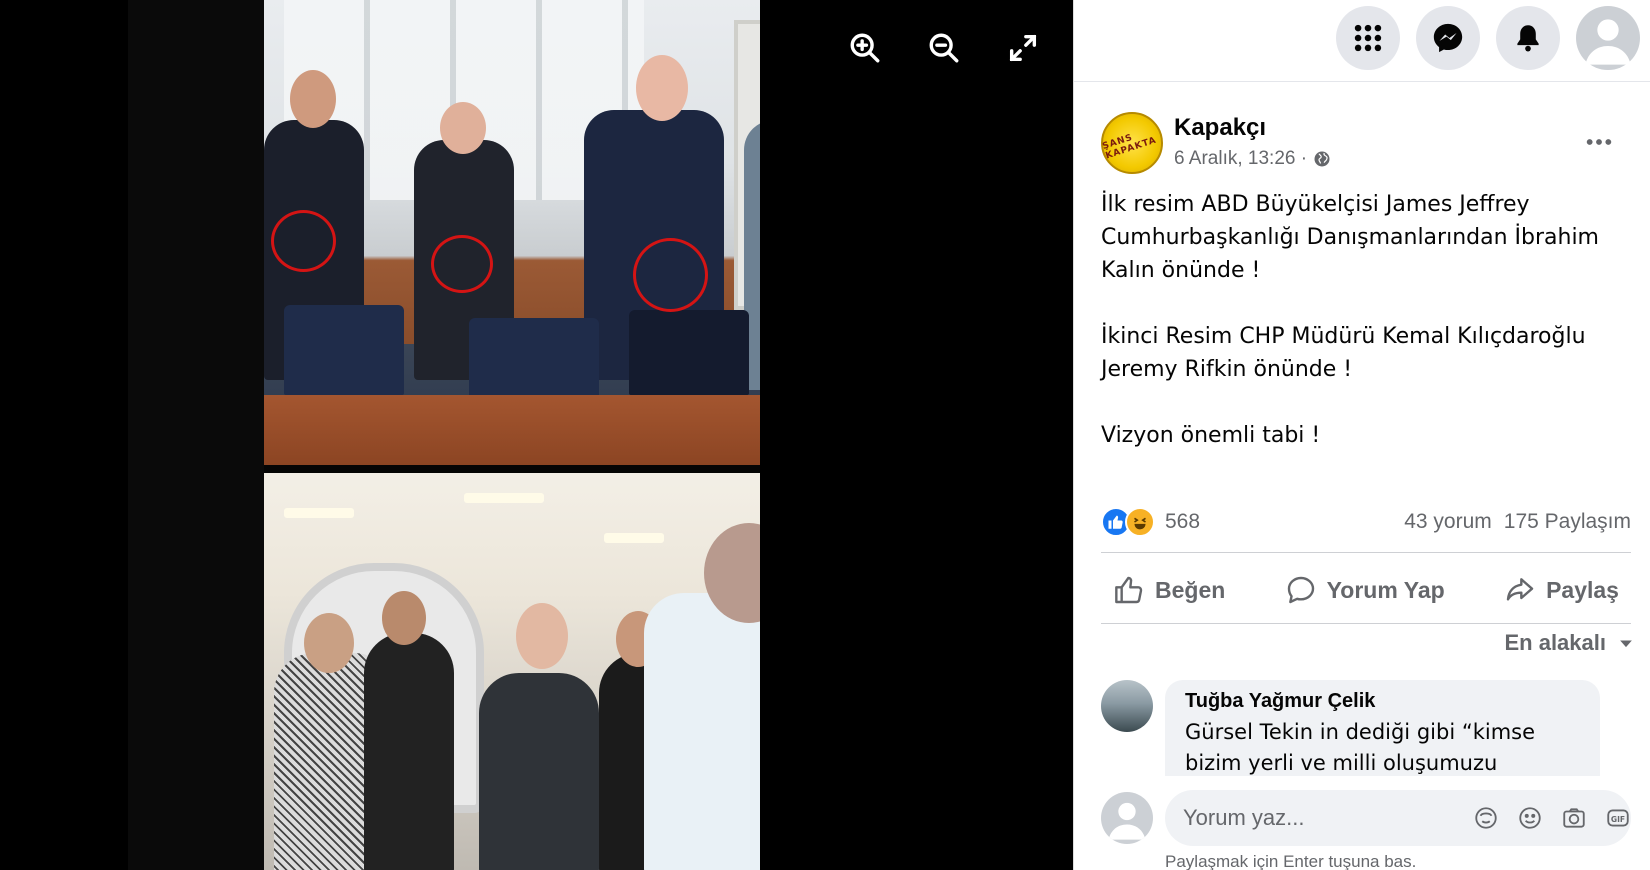 Image resolution: width=1650 pixels, height=870 pixels. I want to click on photo-button, so click(1574, 818).